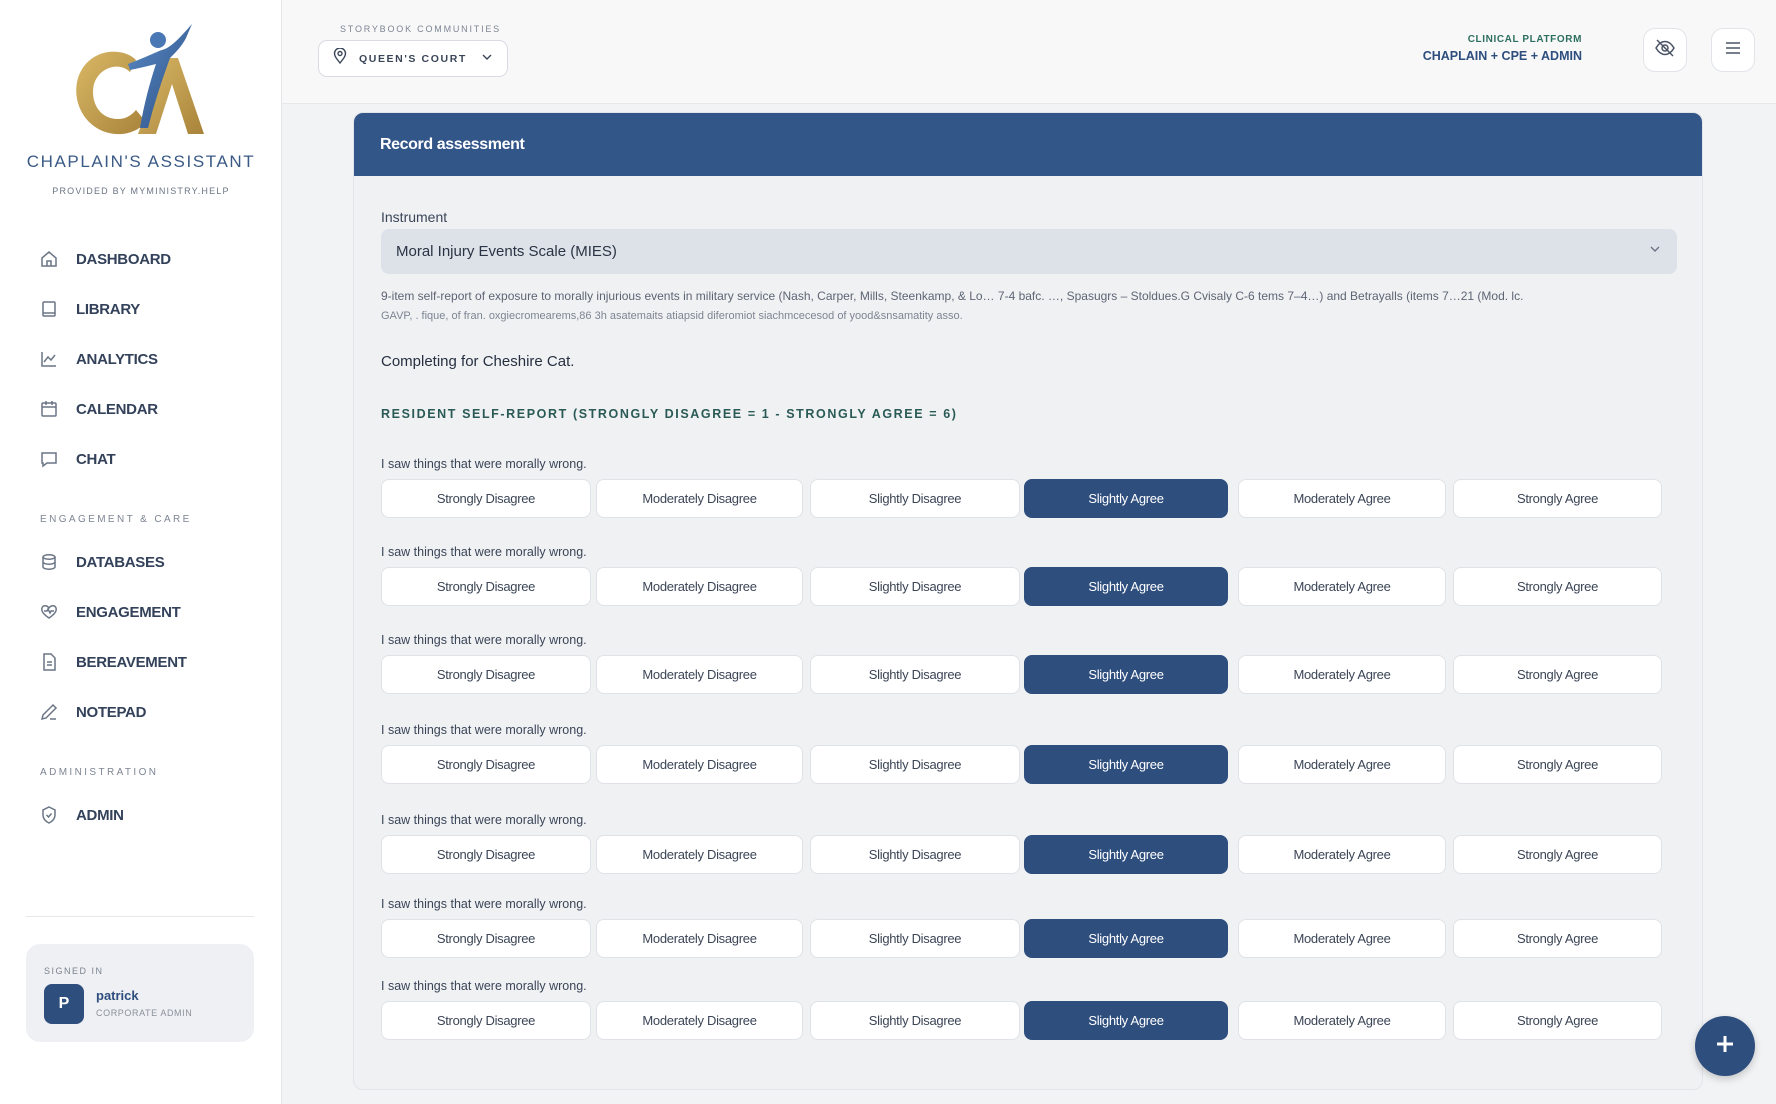  What do you see at coordinates (1524, 39) in the screenshot?
I see `platform-title: CLINICAL PLATFORM` at bounding box center [1524, 39].